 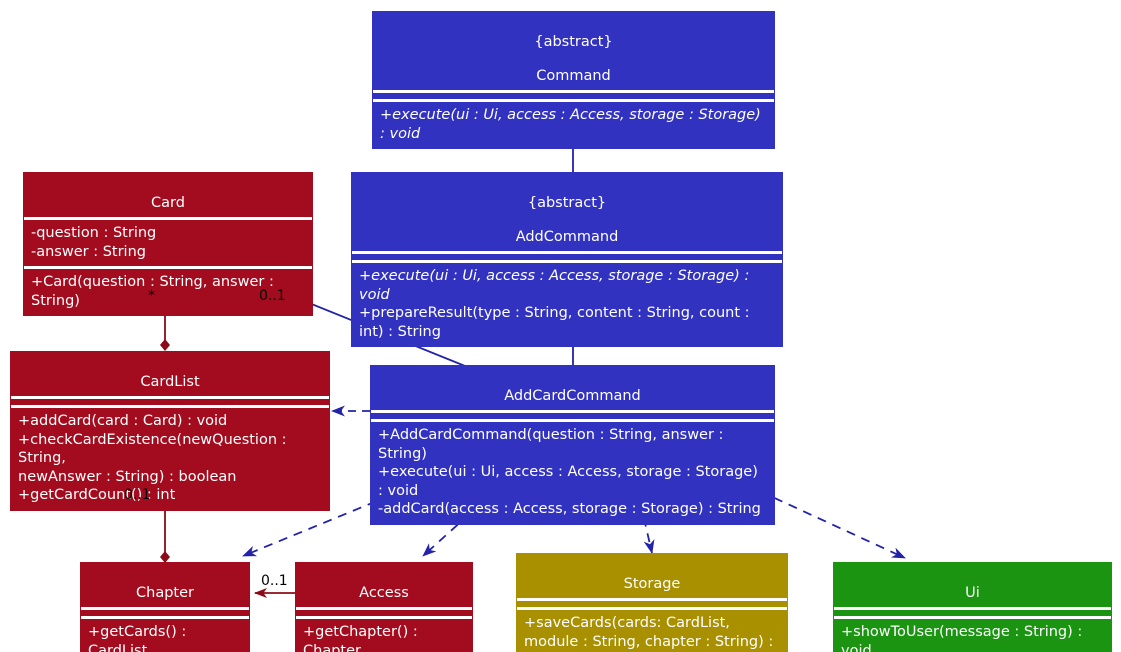 I want to click on method-row: +saveCards(cards: CardList,, so click(x=627, y=623).